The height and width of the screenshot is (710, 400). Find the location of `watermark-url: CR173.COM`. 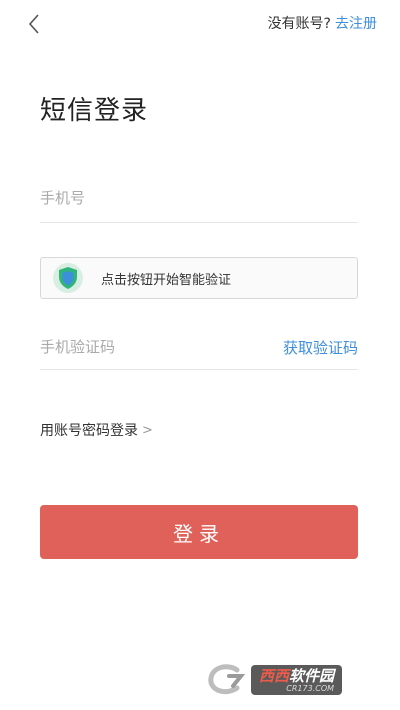

watermark-url: CR173.COM is located at coordinates (310, 688).